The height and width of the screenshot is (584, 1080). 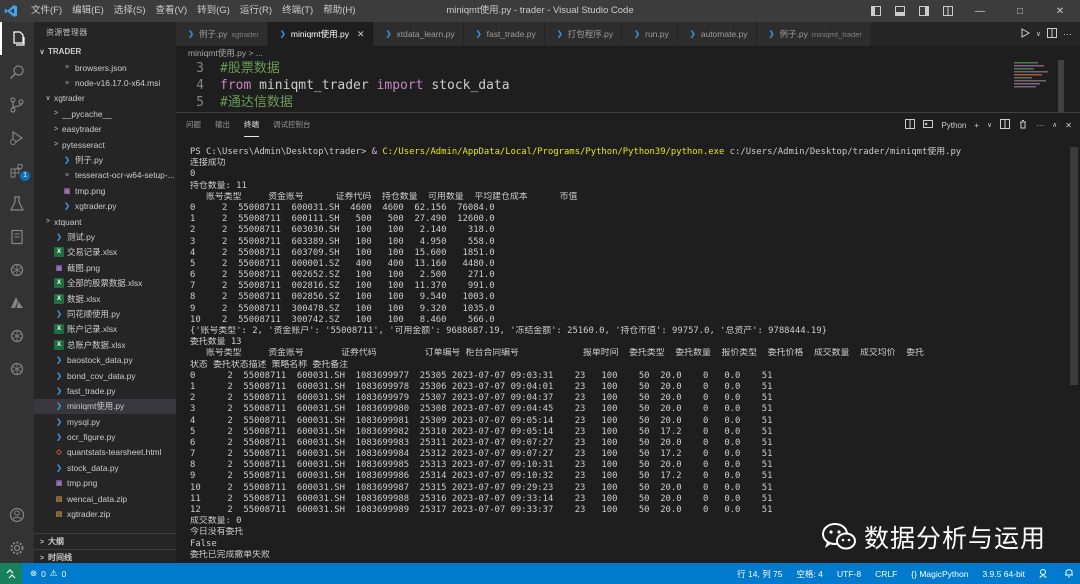 I want to click on timeline-section: > 时间线, so click(x=105, y=556).